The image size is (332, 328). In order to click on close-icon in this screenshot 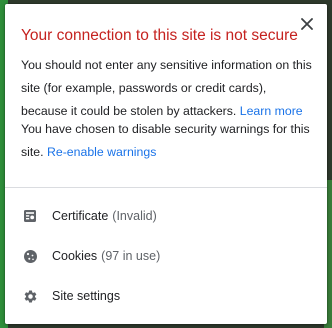, I will do `click(307, 24)`.